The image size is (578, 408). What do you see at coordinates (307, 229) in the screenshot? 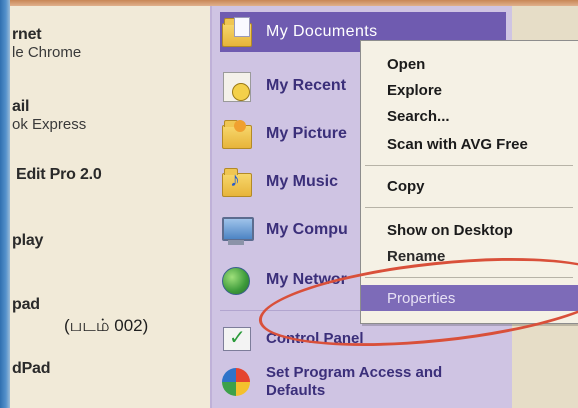
I see `places-item-label: My Compu` at bounding box center [307, 229].